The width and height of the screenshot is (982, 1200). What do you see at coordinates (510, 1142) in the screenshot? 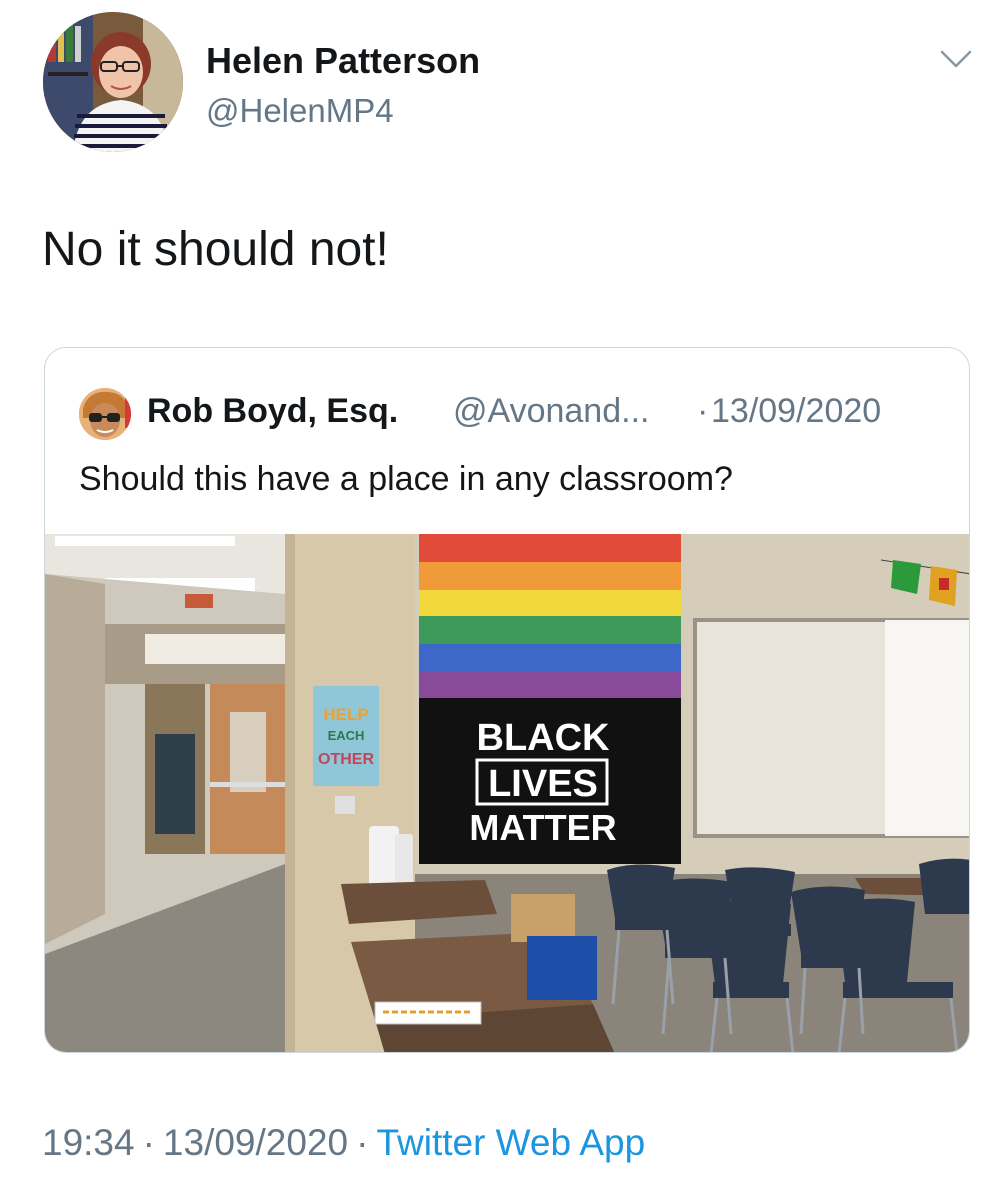
I see `tweet-source-link: Twitter Web App` at bounding box center [510, 1142].